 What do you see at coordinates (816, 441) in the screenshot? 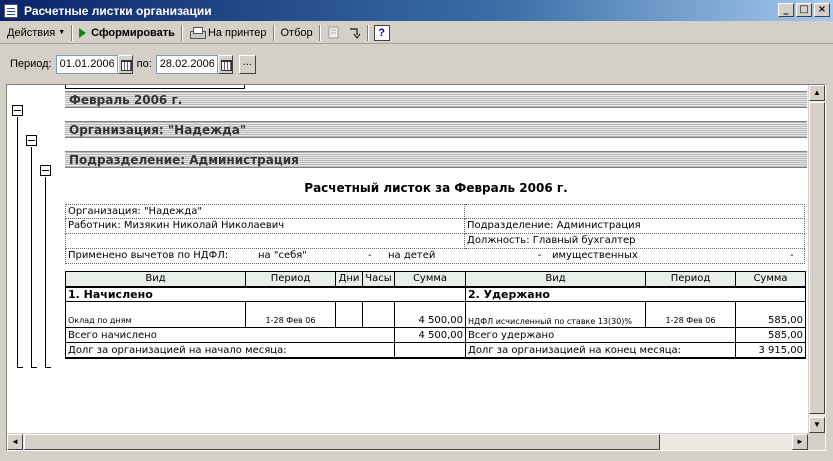
I see `scroll-corner` at bounding box center [816, 441].